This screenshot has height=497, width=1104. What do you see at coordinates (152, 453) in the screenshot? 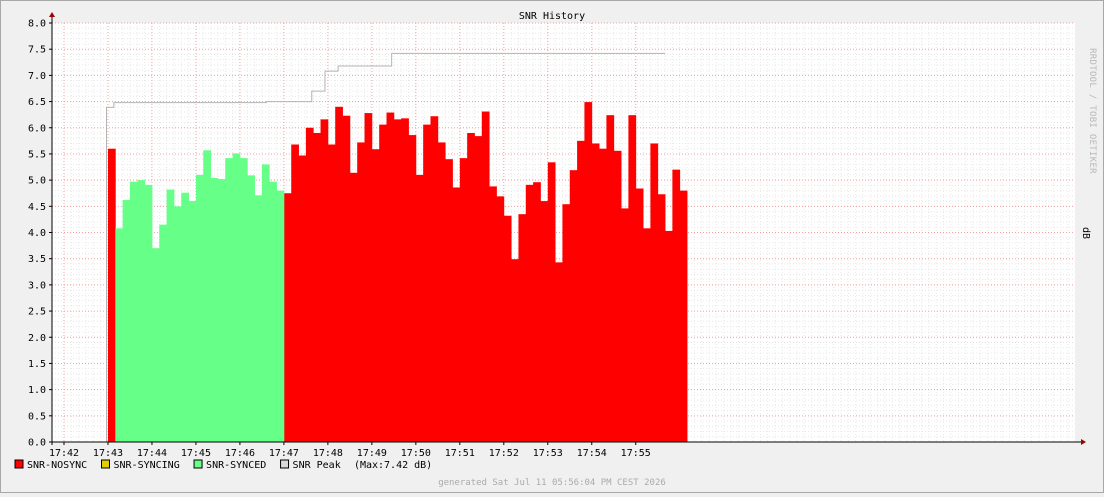
I see `x-tick-label: 17:44` at bounding box center [152, 453].